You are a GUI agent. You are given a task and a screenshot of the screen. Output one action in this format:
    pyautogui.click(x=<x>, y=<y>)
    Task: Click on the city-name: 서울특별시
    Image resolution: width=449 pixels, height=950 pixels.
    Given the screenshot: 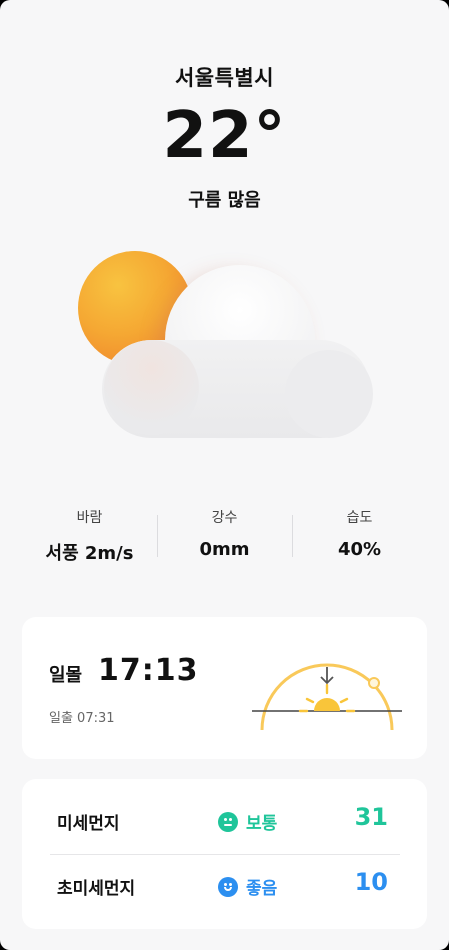 What is the action you would take?
    pyautogui.click(x=224, y=78)
    